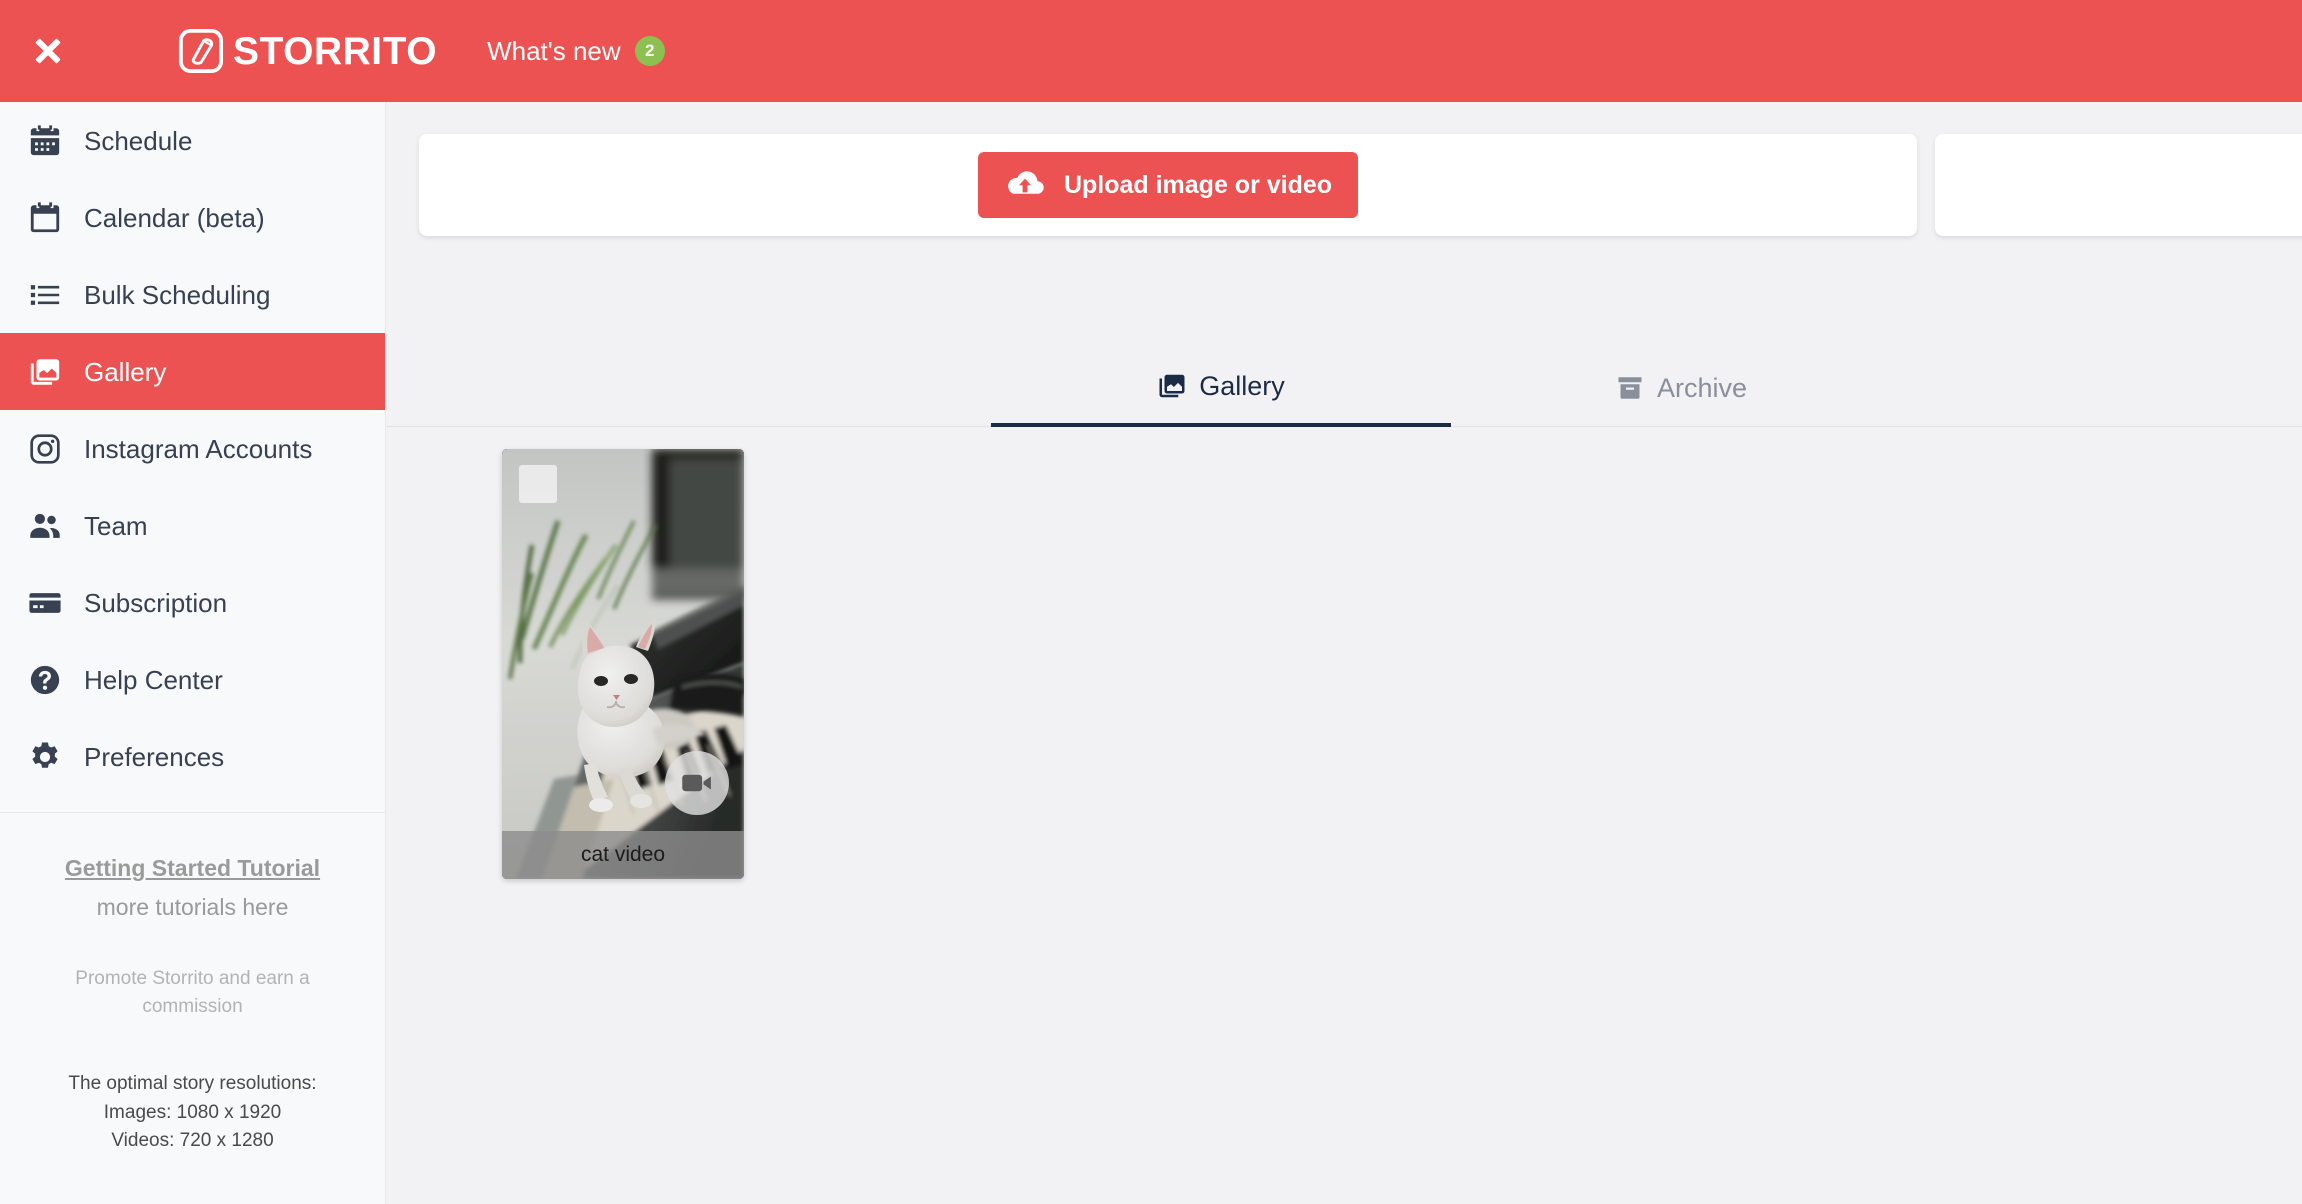 The width and height of the screenshot is (2302, 1204). What do you see at coordinates (116, 525) in the screenshot?
I see `sidebar-item-label: Team` at bounding box center [116, 525].